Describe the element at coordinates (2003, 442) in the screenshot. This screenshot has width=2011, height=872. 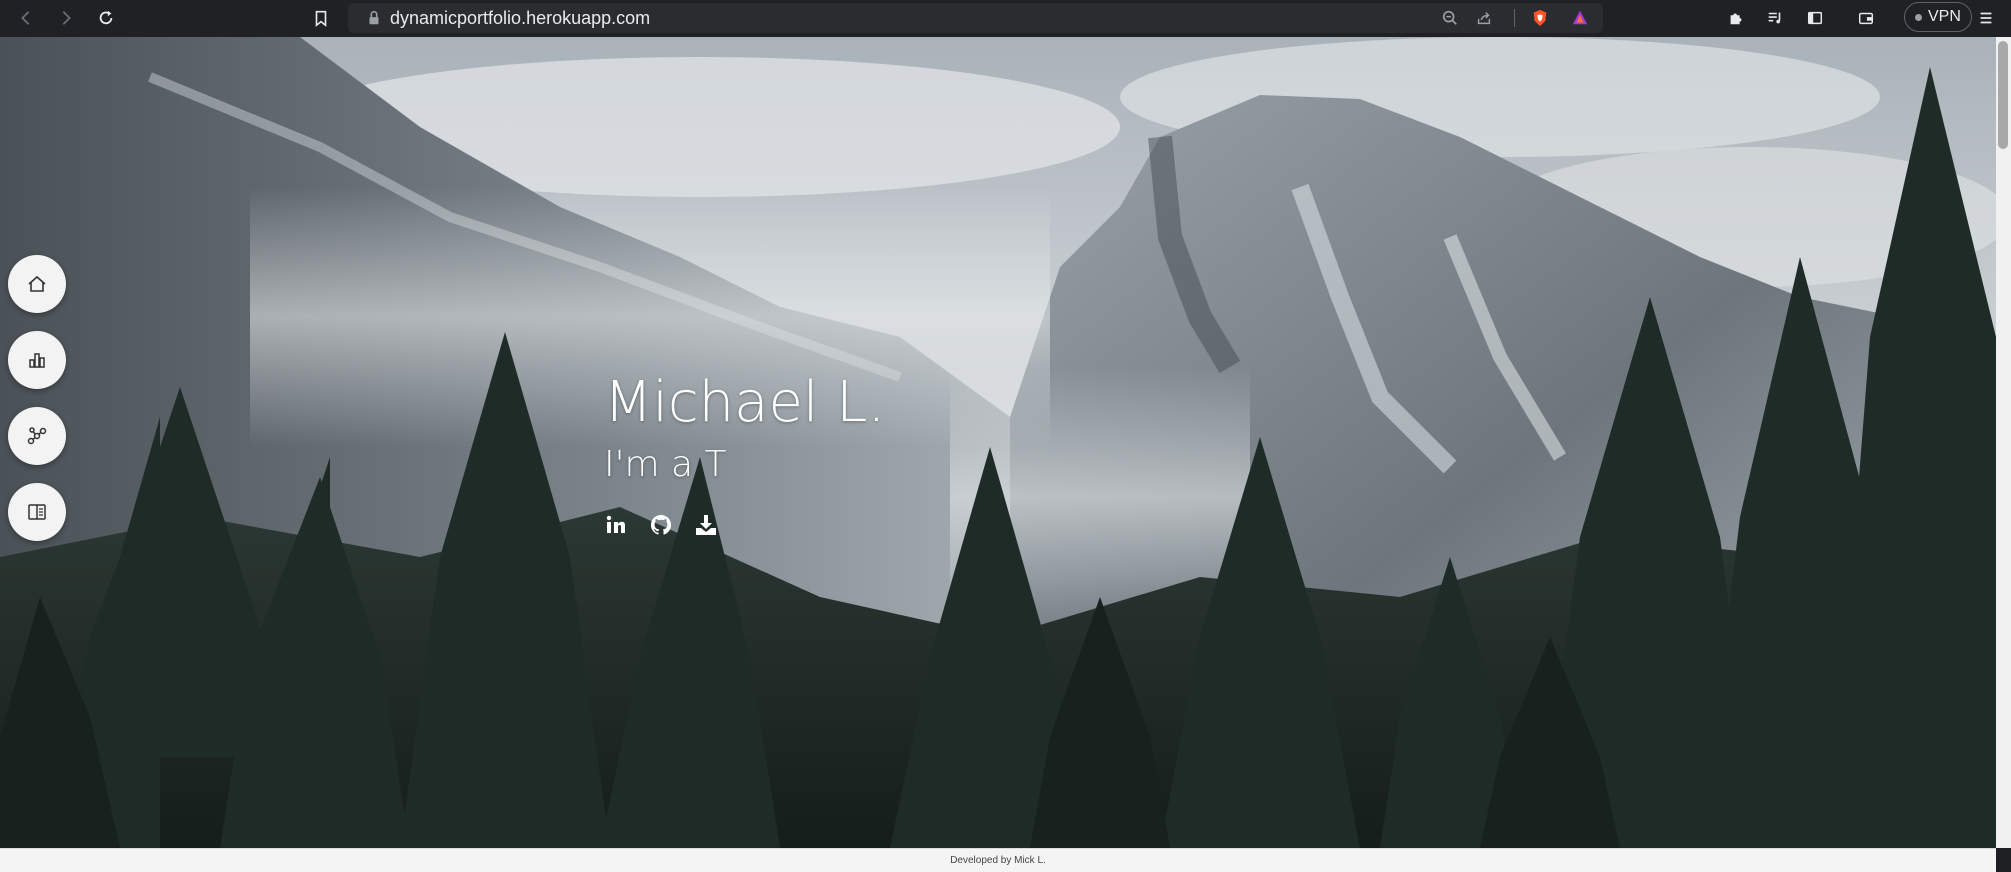
I see `page-scrollbar` at that location.